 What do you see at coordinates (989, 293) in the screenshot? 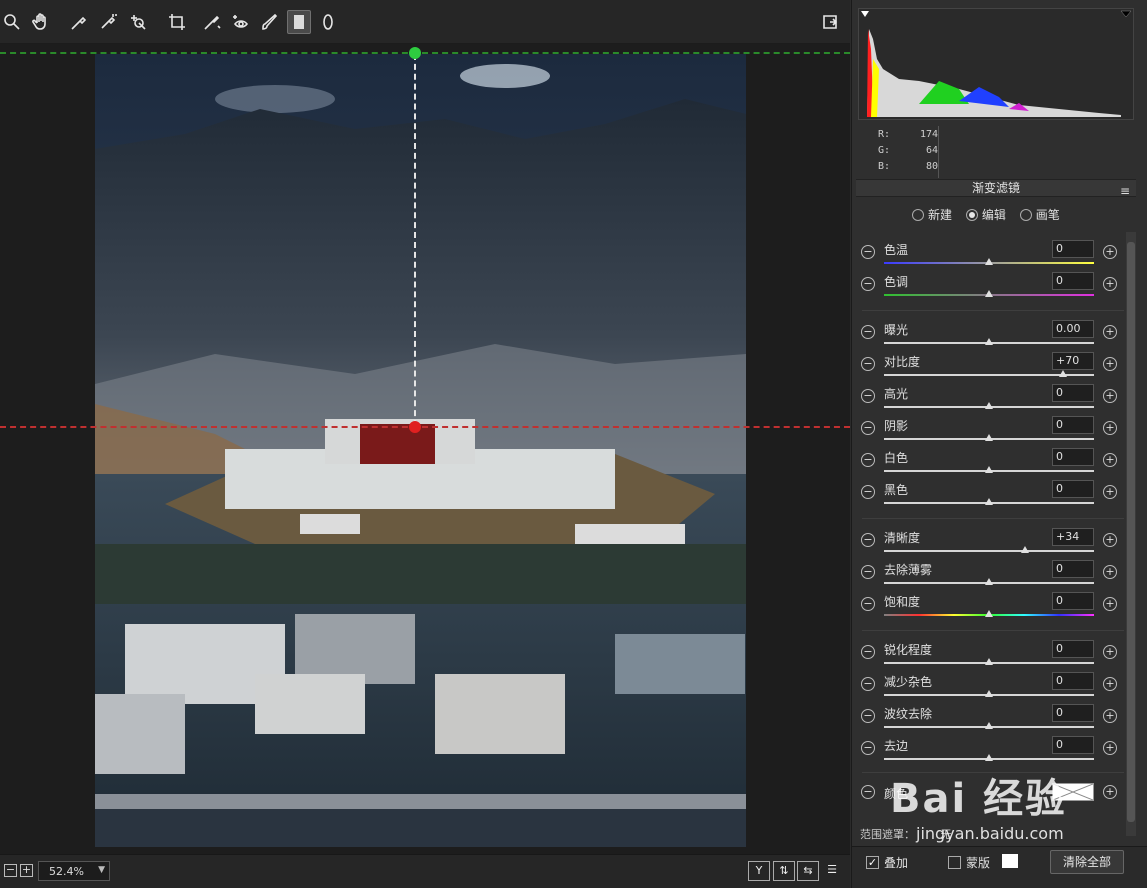
I see `tint-thumb` at bounding box center [989, 293].